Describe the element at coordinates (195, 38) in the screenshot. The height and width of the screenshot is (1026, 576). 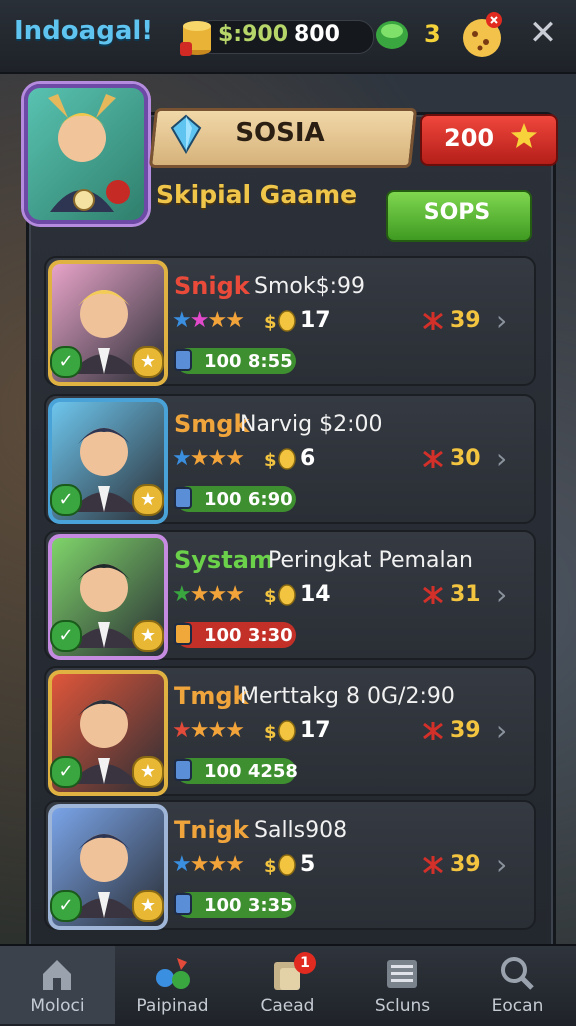
I see `coin-stack-icon` at that location.